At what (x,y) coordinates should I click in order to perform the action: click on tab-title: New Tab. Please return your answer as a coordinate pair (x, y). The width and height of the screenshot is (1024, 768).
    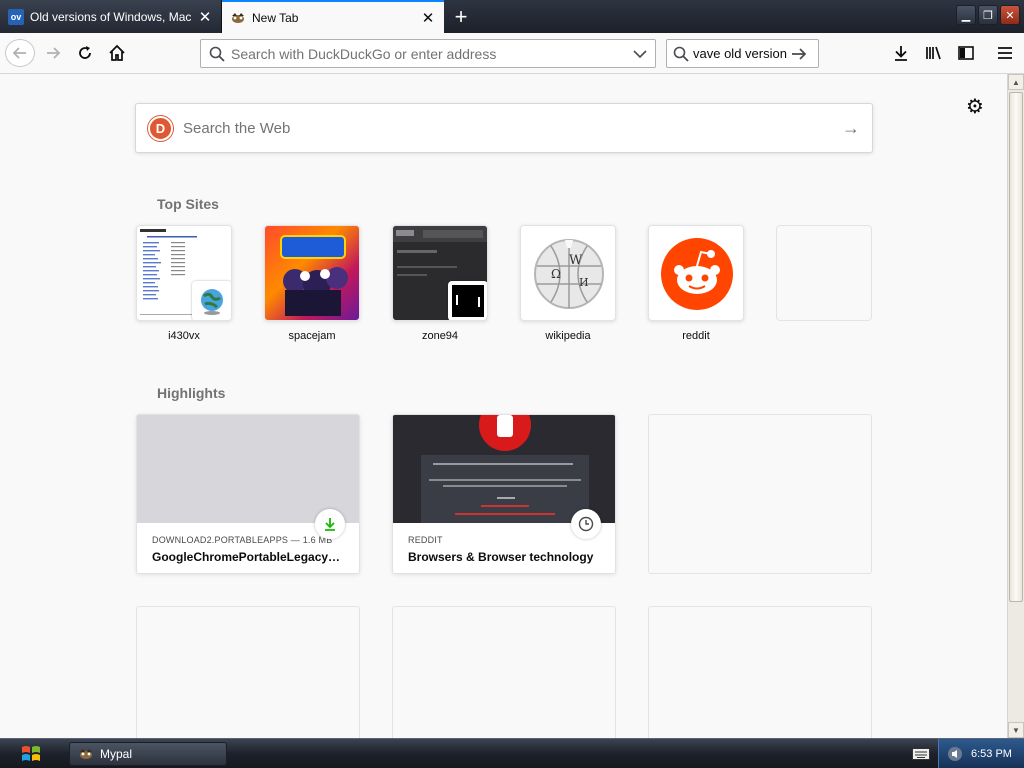
    Looking at the image, I should click on (275, 17).